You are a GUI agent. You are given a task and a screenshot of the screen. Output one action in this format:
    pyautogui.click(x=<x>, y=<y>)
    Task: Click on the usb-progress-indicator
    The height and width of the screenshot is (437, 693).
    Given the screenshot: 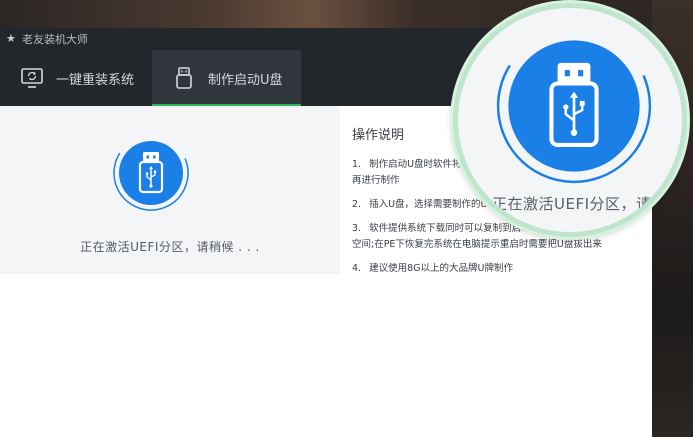 What is the action you would take?
    pyautogui.click(x=151, y=173)
    